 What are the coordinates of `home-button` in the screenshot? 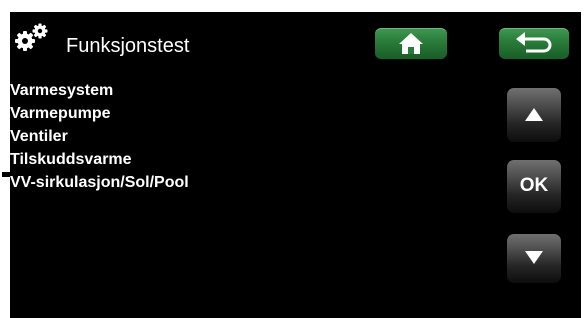 It's located at (411, 43).